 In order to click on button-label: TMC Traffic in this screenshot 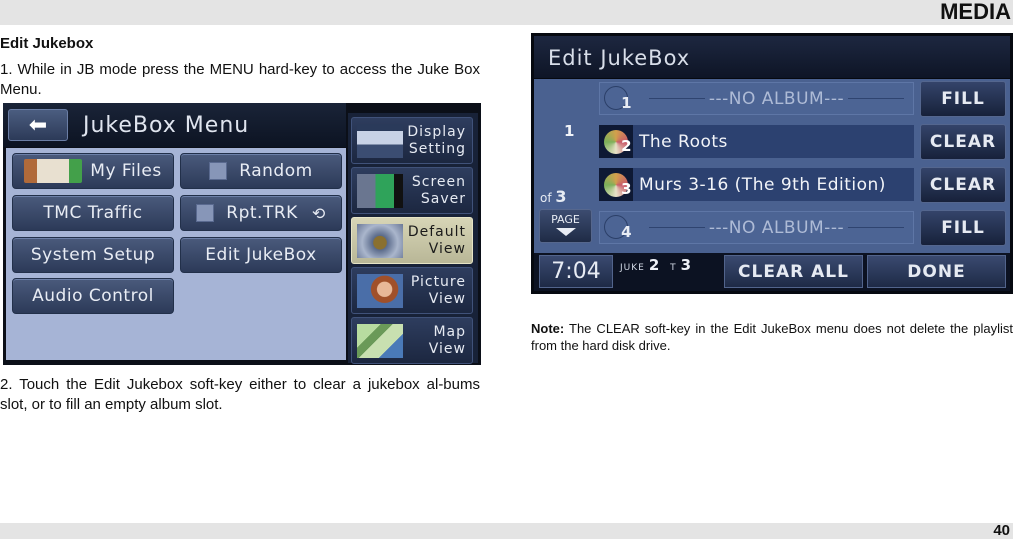, I will do `click(93, 213)`.